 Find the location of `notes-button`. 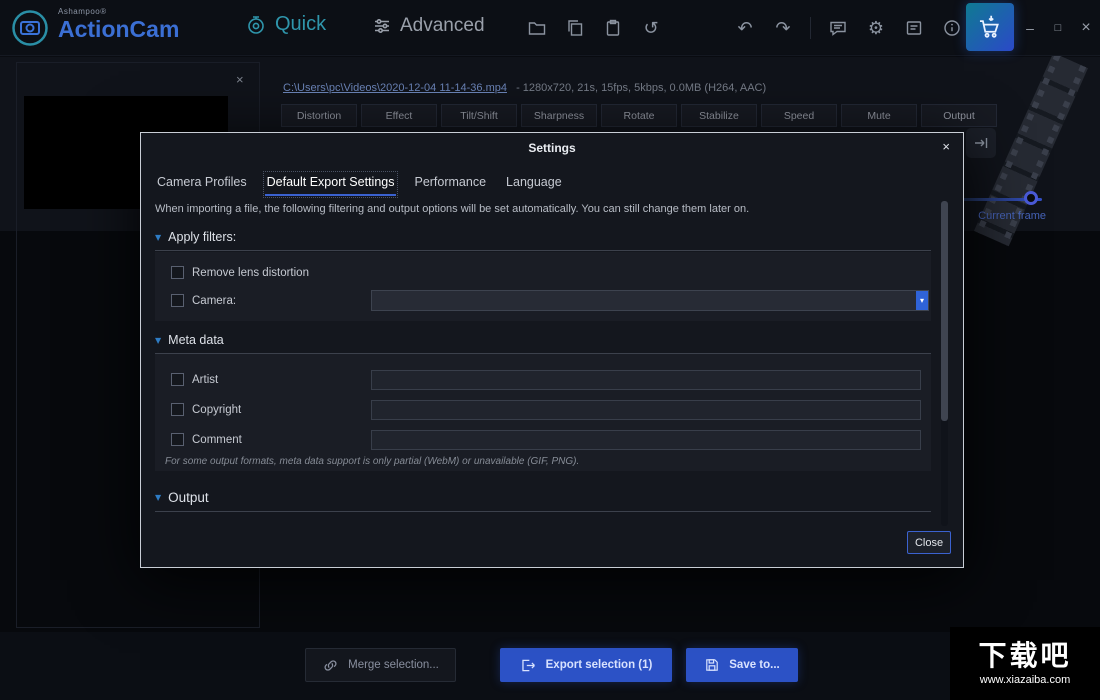

notes-button is located at coordinates (914, 28).